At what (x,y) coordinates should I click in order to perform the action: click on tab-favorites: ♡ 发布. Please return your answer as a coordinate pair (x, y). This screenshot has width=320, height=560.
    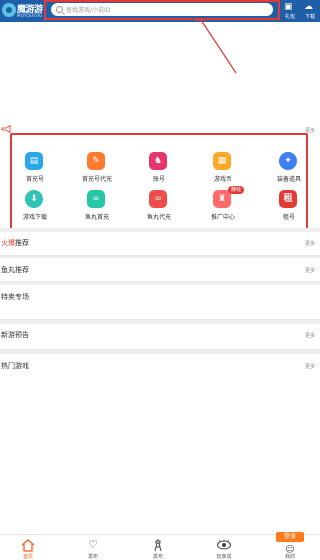
    Looking at the image, I should click on (93, 547).